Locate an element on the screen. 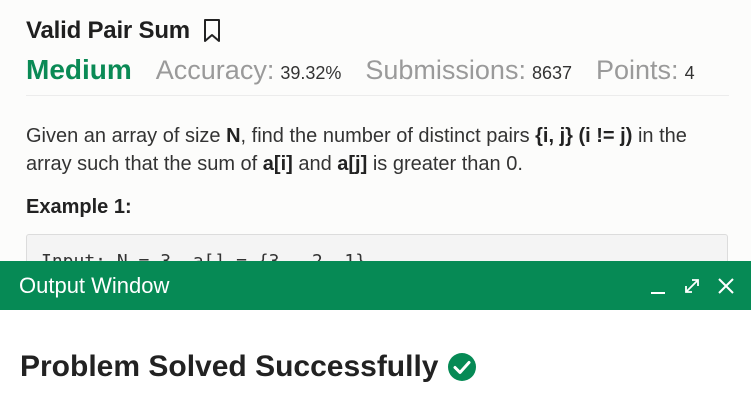  close-icon is located at coordinates (726, 286).